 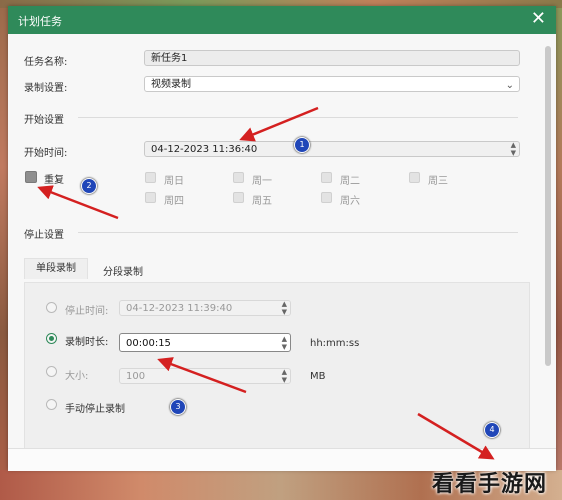 What do you see at coordinates (492, 430) in the screenshot?
I see `annotation-badge-4: 4` at bounding box center [492, 430].